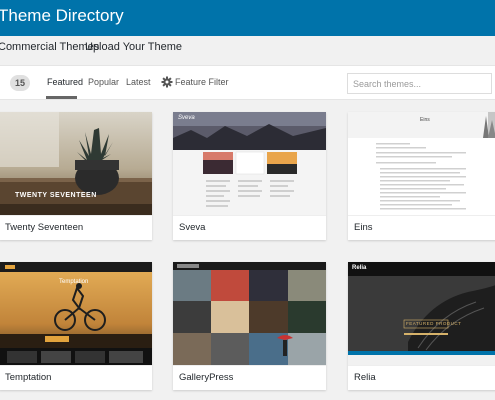 Image resolution: width=495 pixels, height=400 pixels. I want to click on theme-screenshot: Sveva, so click(249, 163).